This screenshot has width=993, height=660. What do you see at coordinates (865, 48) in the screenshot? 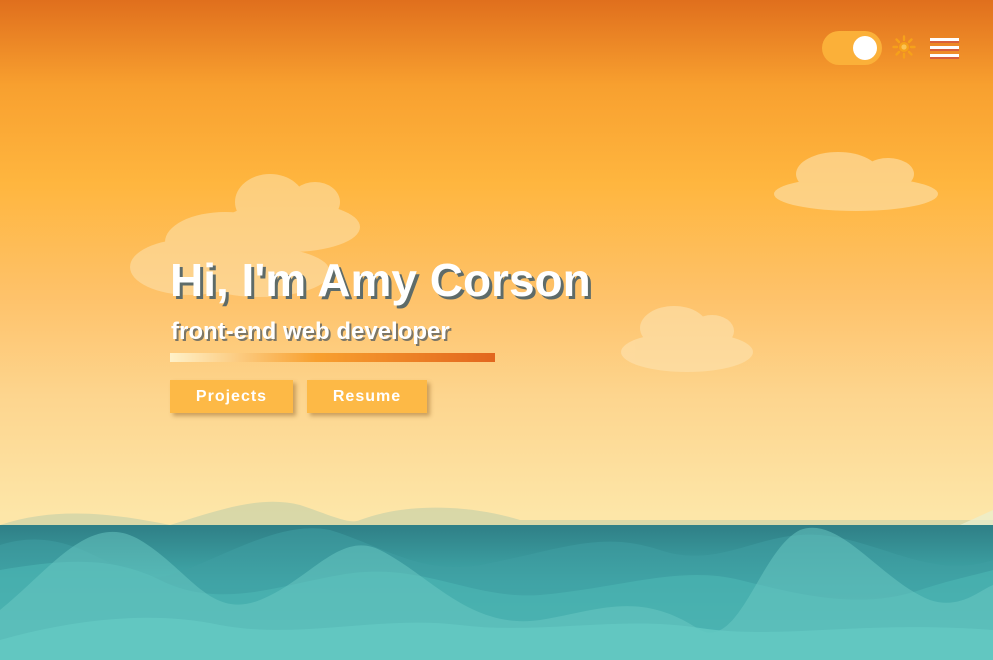
I see `toggle-knob` at bounding box center [865, 48].